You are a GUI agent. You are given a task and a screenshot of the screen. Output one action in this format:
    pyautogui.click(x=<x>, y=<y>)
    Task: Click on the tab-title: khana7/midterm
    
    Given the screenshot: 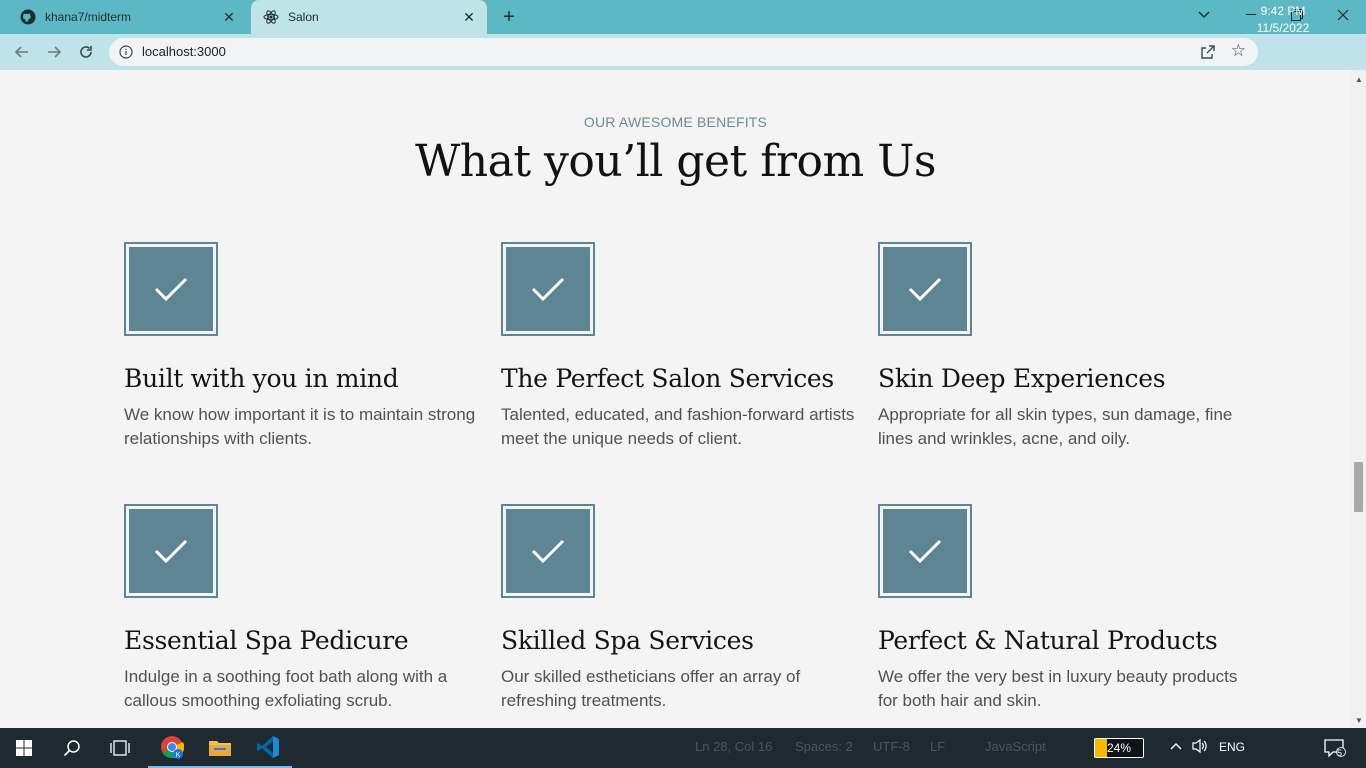 What is the action you would take?
    pyautogui.click(x=88, y=17)
    